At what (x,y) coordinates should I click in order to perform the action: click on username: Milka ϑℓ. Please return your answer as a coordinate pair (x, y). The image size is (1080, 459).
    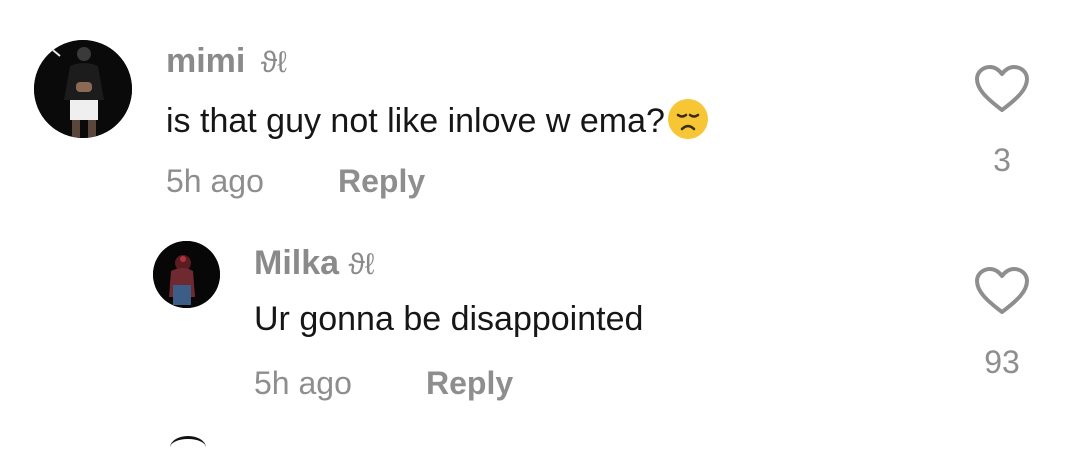
    Looking at the image, I should click on (314, 263).